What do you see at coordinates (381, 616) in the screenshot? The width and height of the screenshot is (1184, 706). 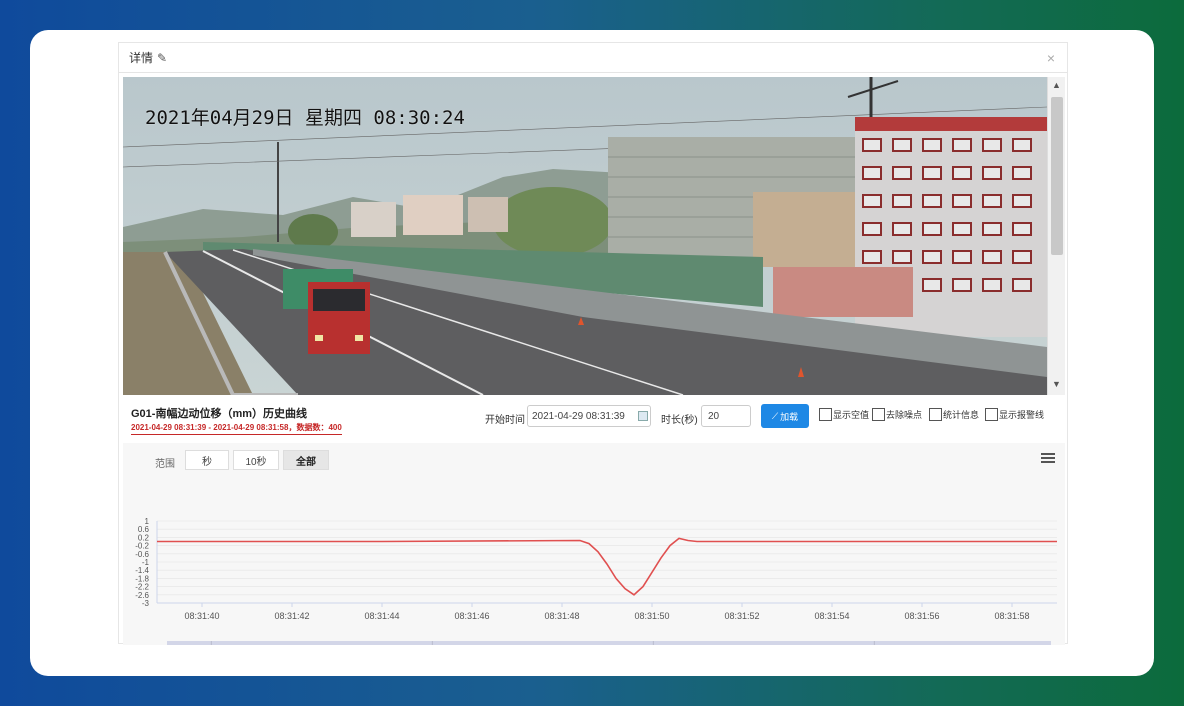 I see `x-tick-label: 08:31:44` at bounding box center [381, 616].